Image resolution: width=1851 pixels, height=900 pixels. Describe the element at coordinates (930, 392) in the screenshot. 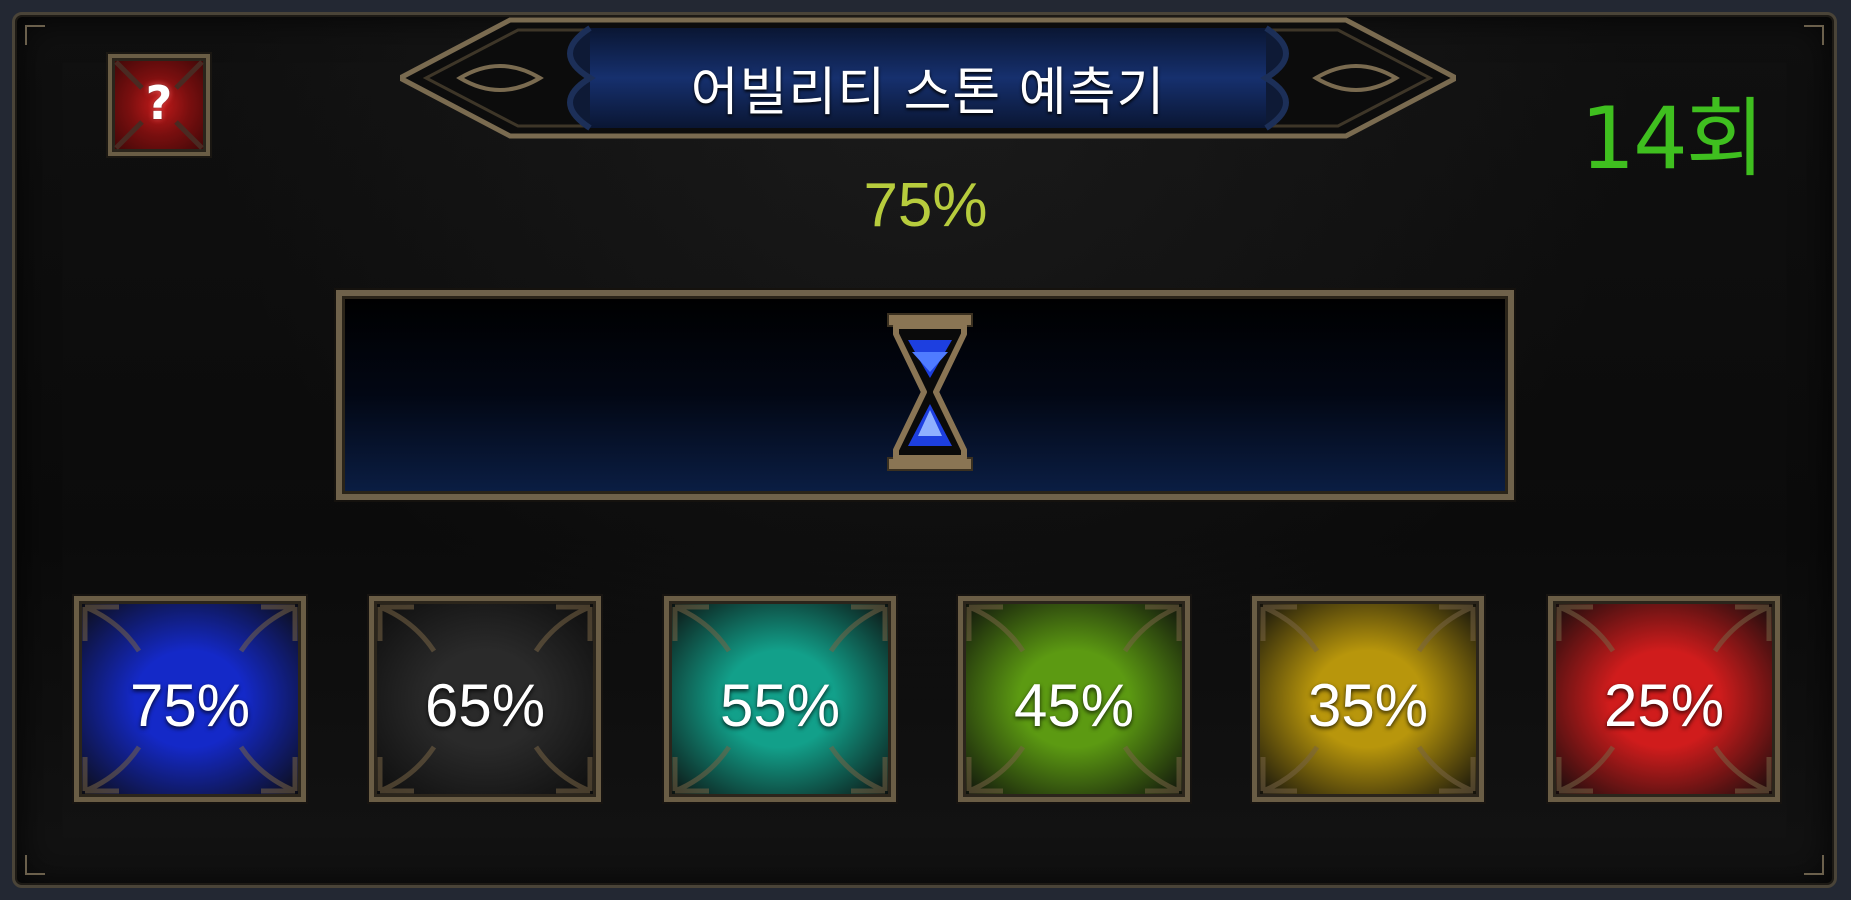

I see `hourglass-icon` at that location.